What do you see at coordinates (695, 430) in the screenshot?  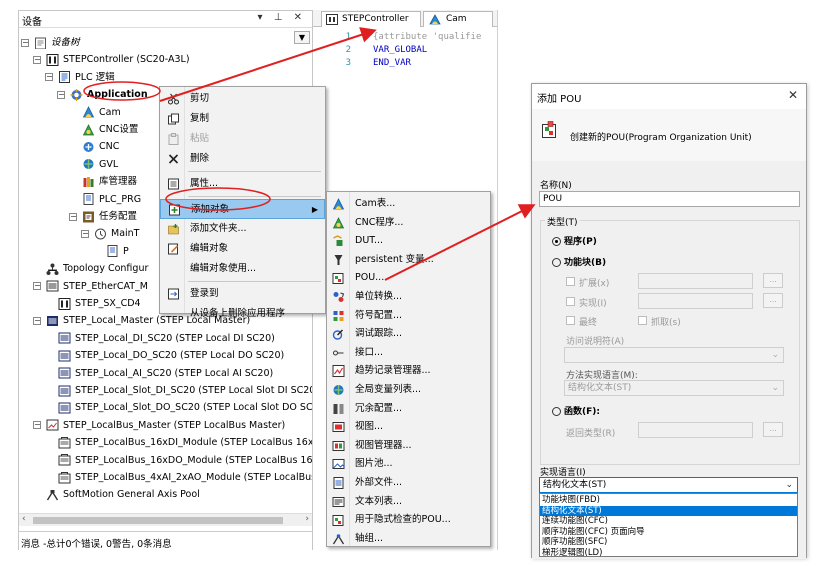 I see `return-type-input` at bounding box center [695, 430].